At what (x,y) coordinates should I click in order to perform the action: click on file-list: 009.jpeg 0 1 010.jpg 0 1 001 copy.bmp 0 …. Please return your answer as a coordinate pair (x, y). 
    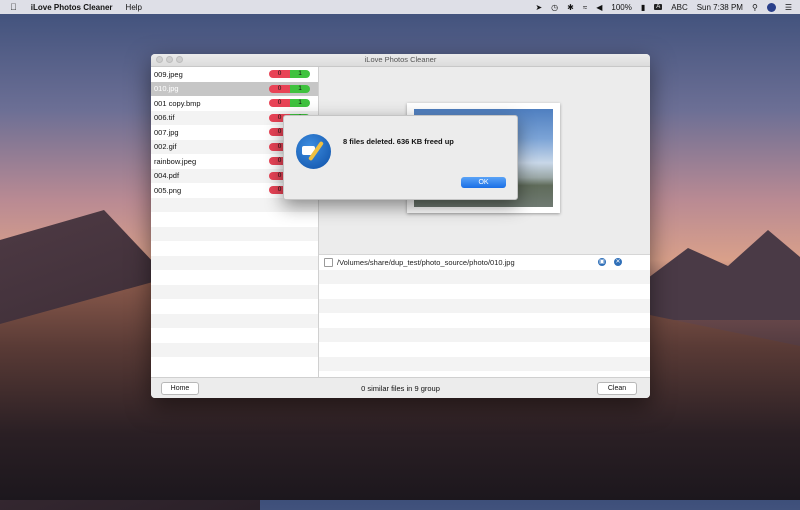
    Looking at the image, I should click on (235, 222).